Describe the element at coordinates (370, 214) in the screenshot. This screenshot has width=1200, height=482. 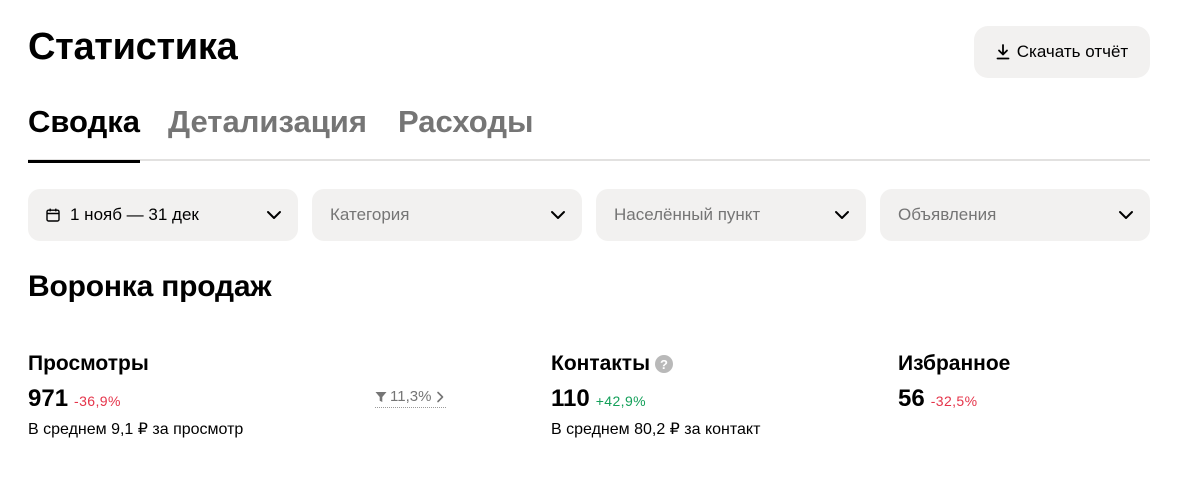
I see `category-placeholder: Категория` at that location.